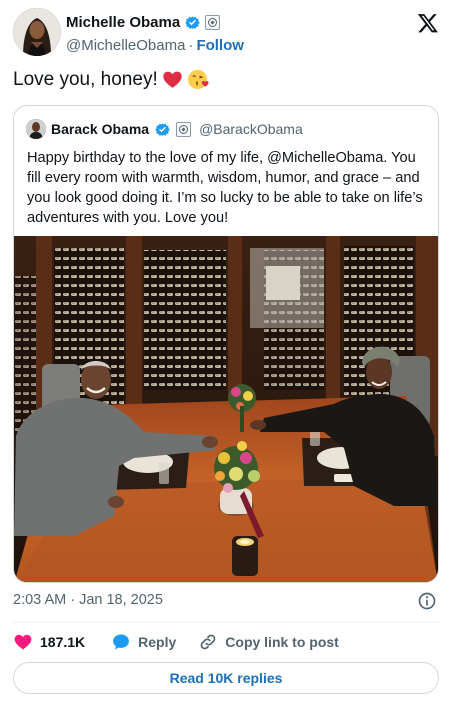  What do you see at coordinates (85, 79) in the screenshot?
I see `post-body: Love you, honey!` at bounding box center [85, 79].